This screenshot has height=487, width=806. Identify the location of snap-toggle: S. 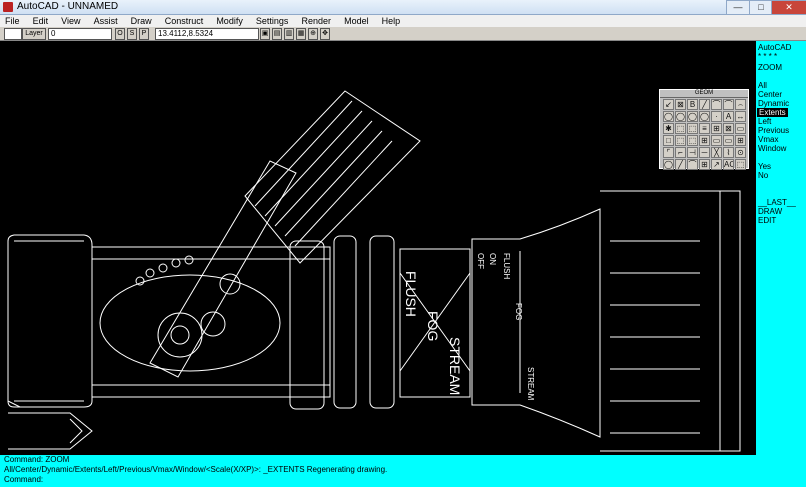
(132, 34).